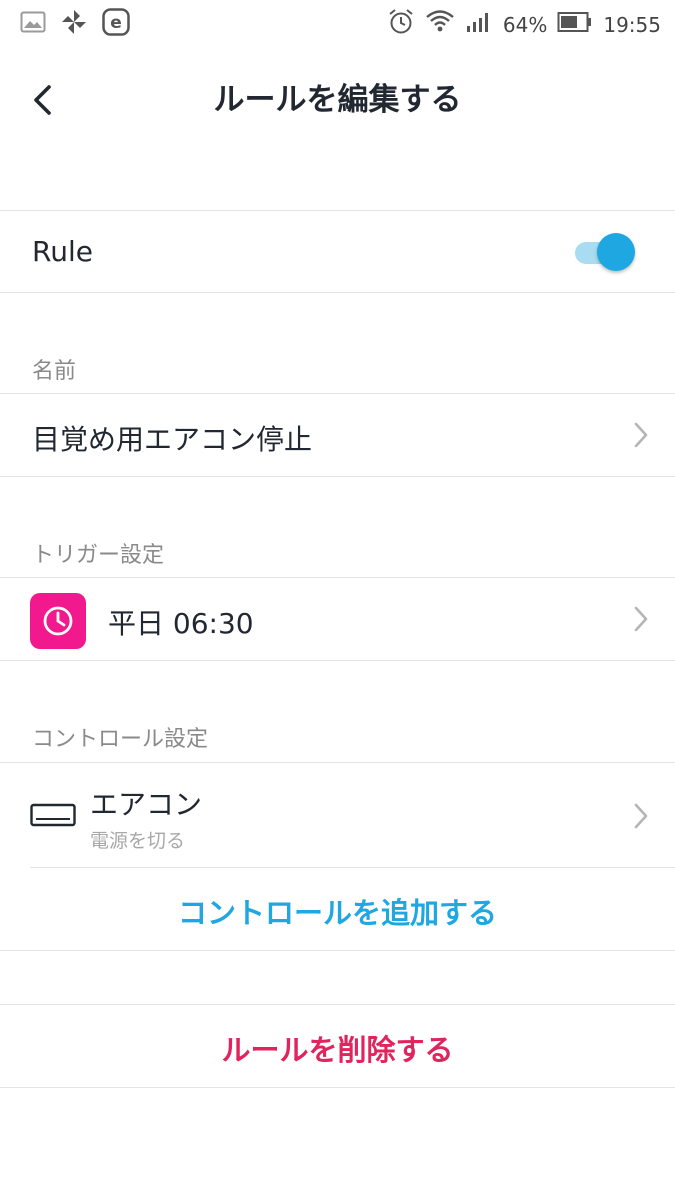  Describe the element at coordinates (138, 841) in the screenshot. I see `device-action: 電源を切る` at that location.